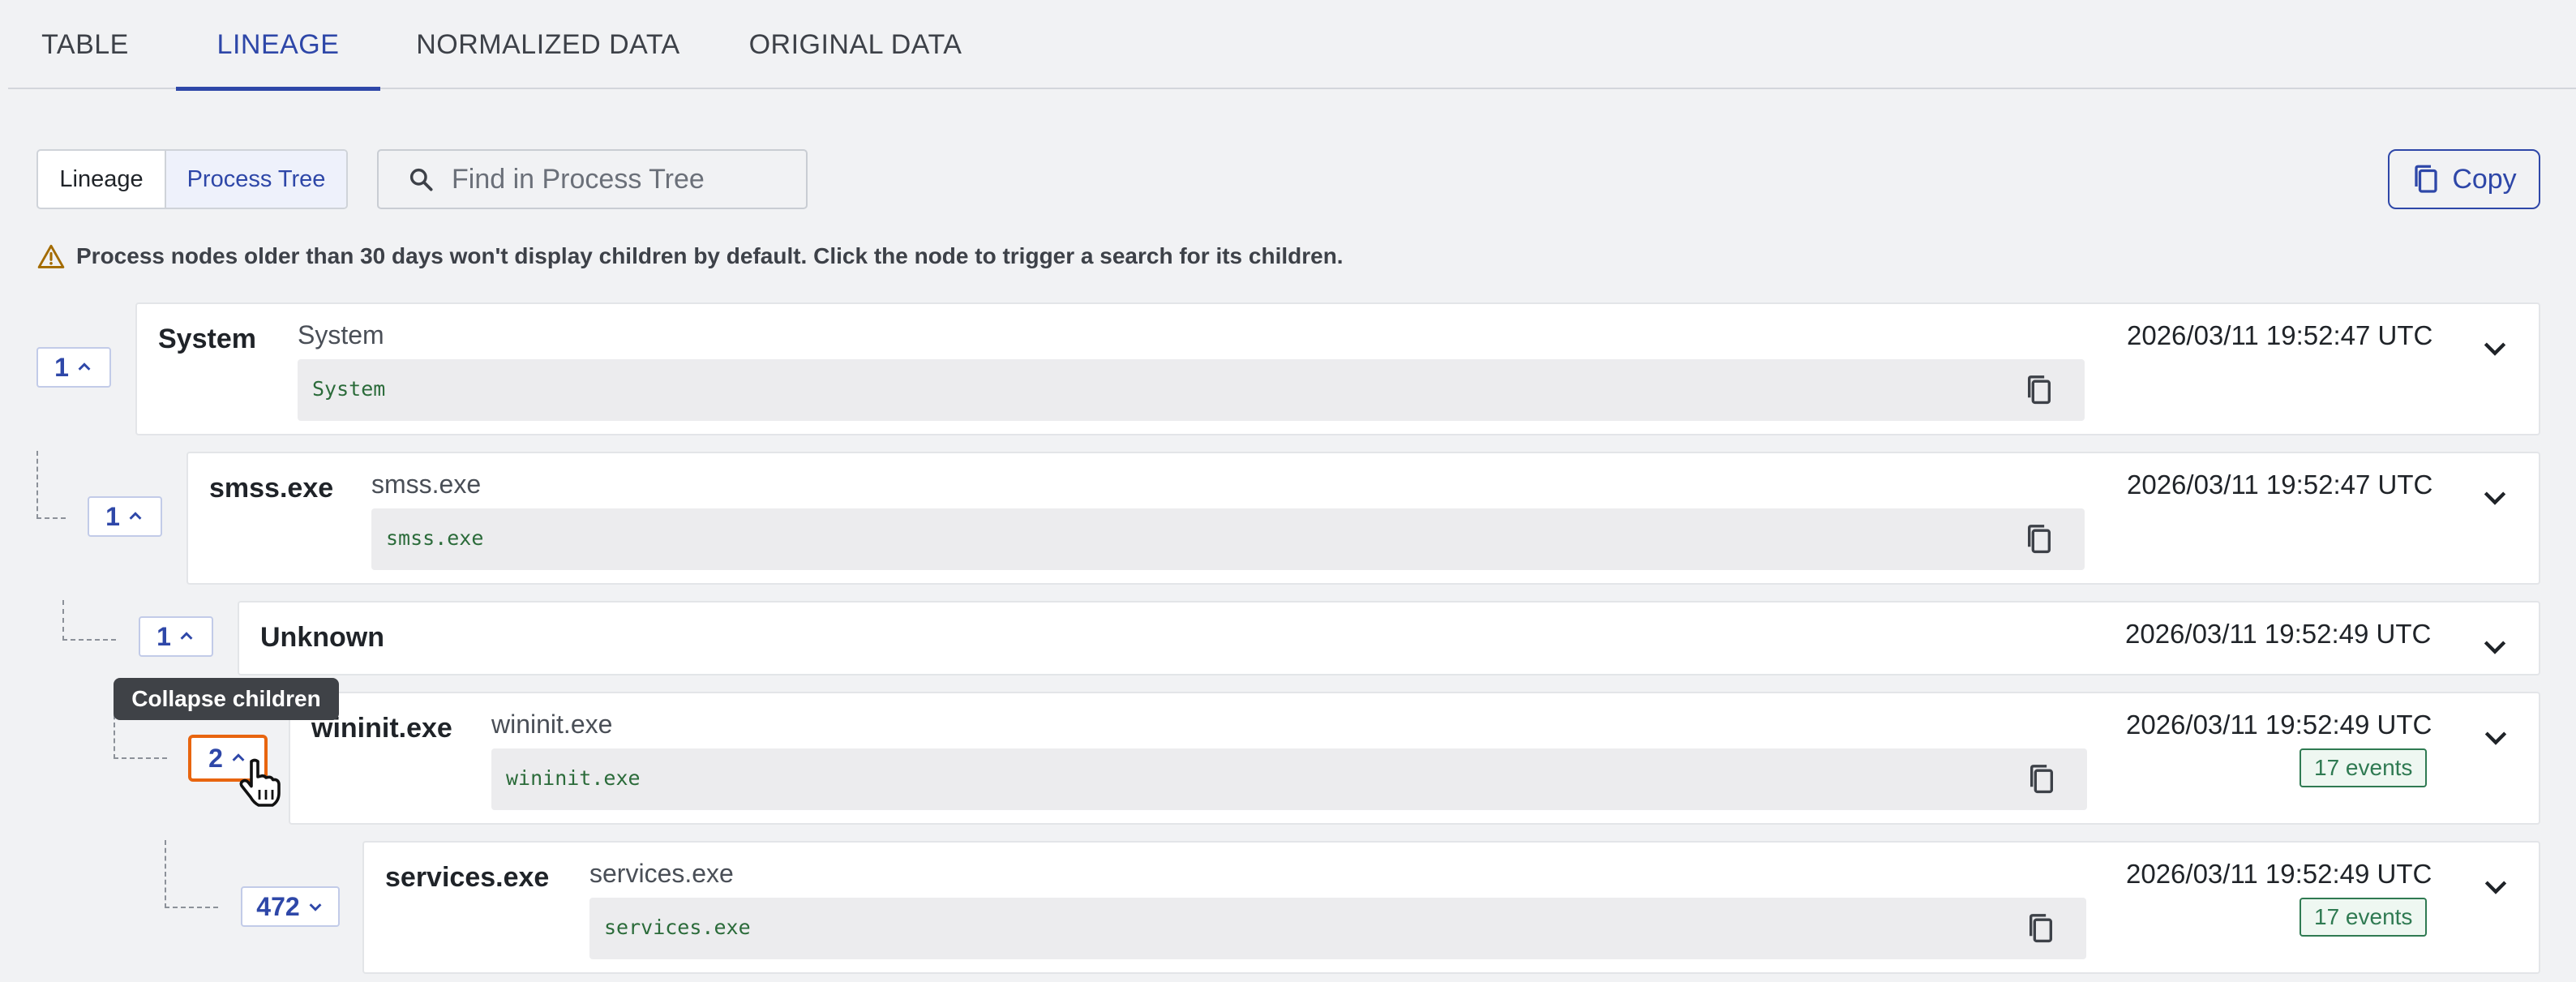  What do you see at coordinates (622, 179) in the screenshot?
I see `search-input` at bounding box center [622, 179].